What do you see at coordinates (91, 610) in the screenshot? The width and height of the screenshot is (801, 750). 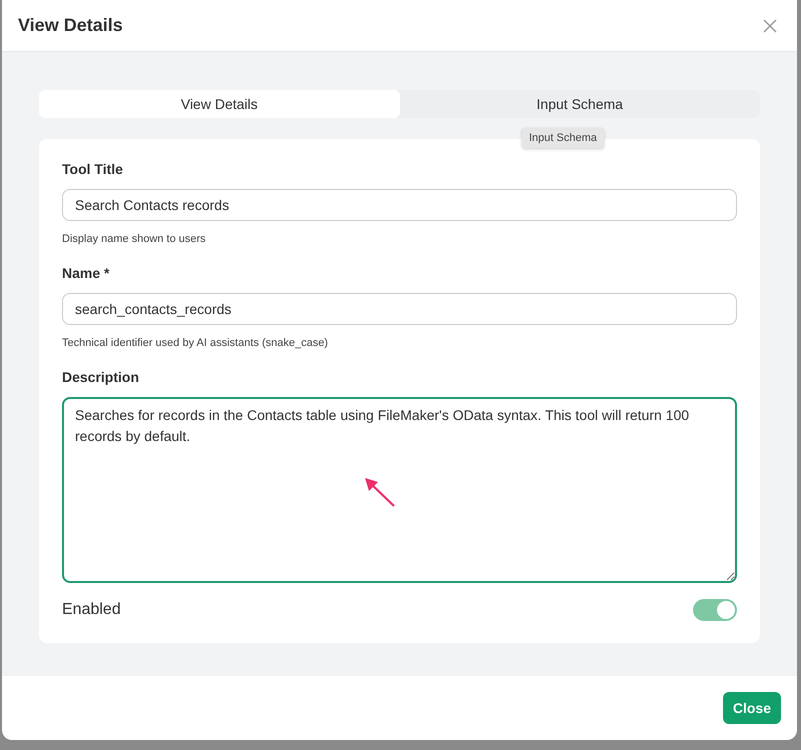 I see `toggle-label: Enabled` at bounding box center [91, 610].